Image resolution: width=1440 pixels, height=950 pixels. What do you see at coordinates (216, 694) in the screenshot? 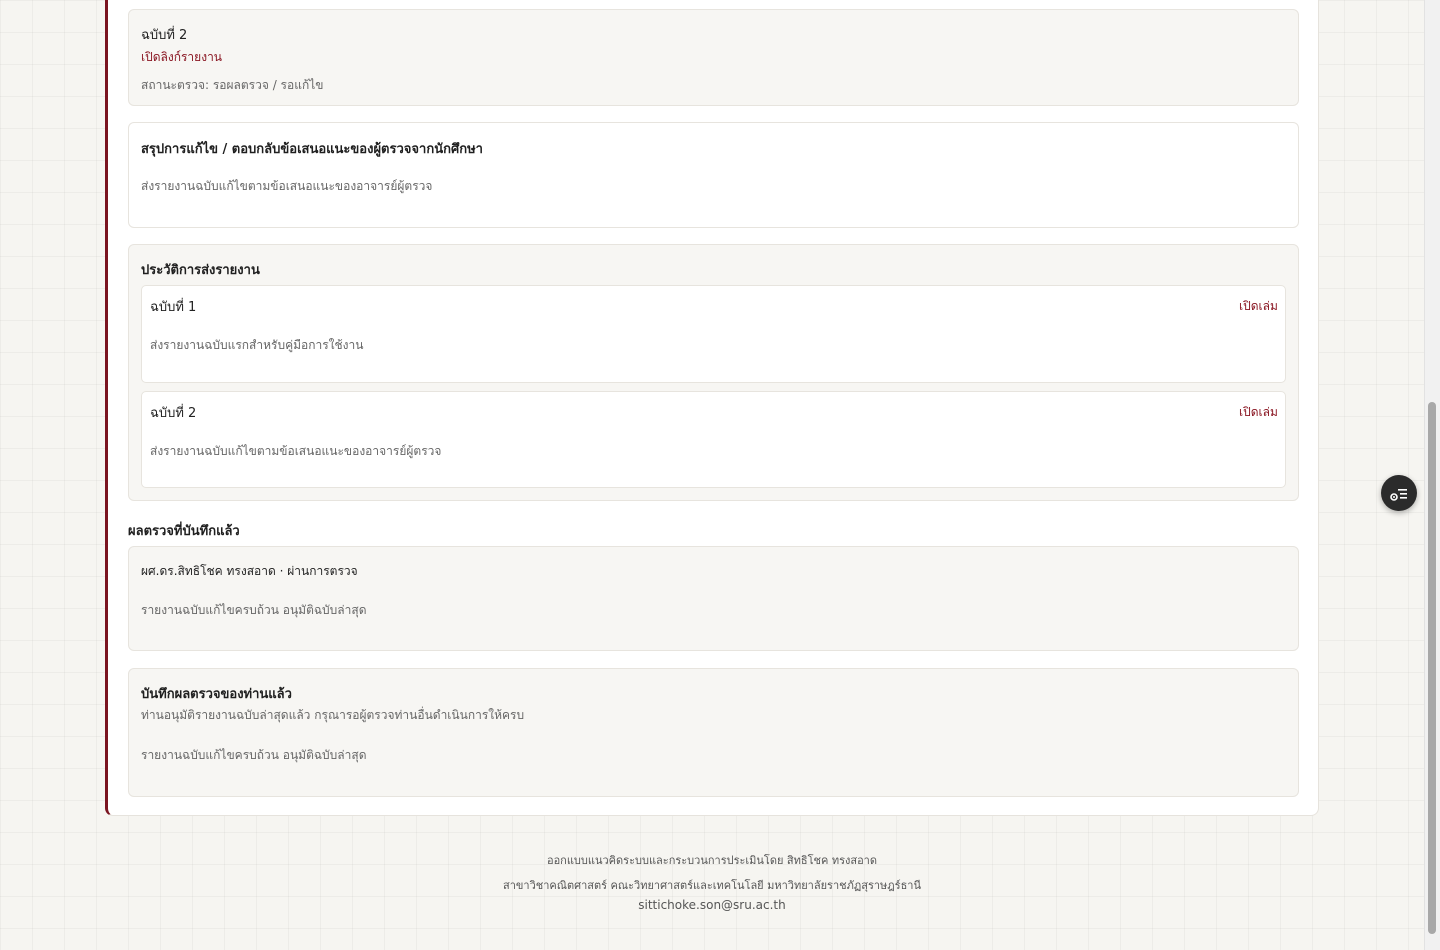
I see `my-review-heading: บันทึกผลตรวจของท่านแล้ว` at bounding box center [216, 694].